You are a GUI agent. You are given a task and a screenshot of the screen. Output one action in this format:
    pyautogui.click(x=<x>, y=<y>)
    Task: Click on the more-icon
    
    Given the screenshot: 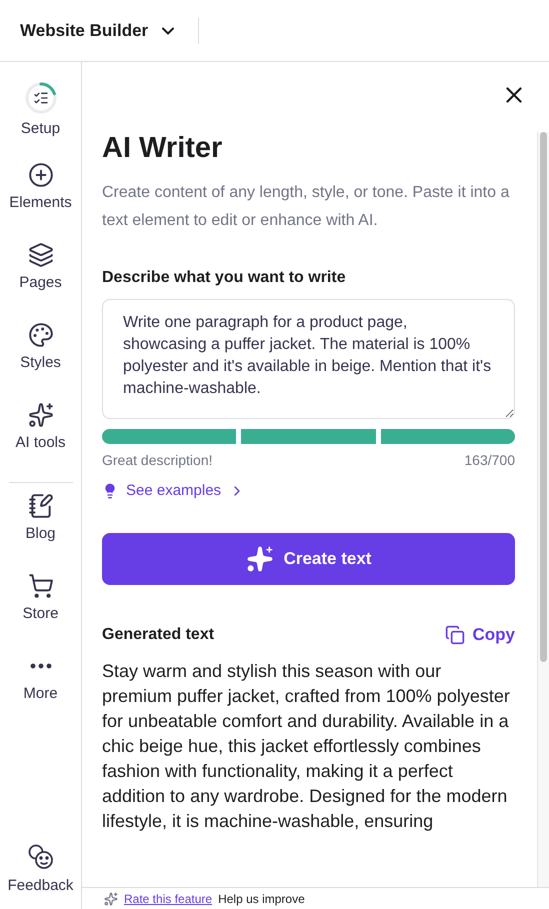 What is the action you would take?
    pyautogui.click(x=41, y=666)
    